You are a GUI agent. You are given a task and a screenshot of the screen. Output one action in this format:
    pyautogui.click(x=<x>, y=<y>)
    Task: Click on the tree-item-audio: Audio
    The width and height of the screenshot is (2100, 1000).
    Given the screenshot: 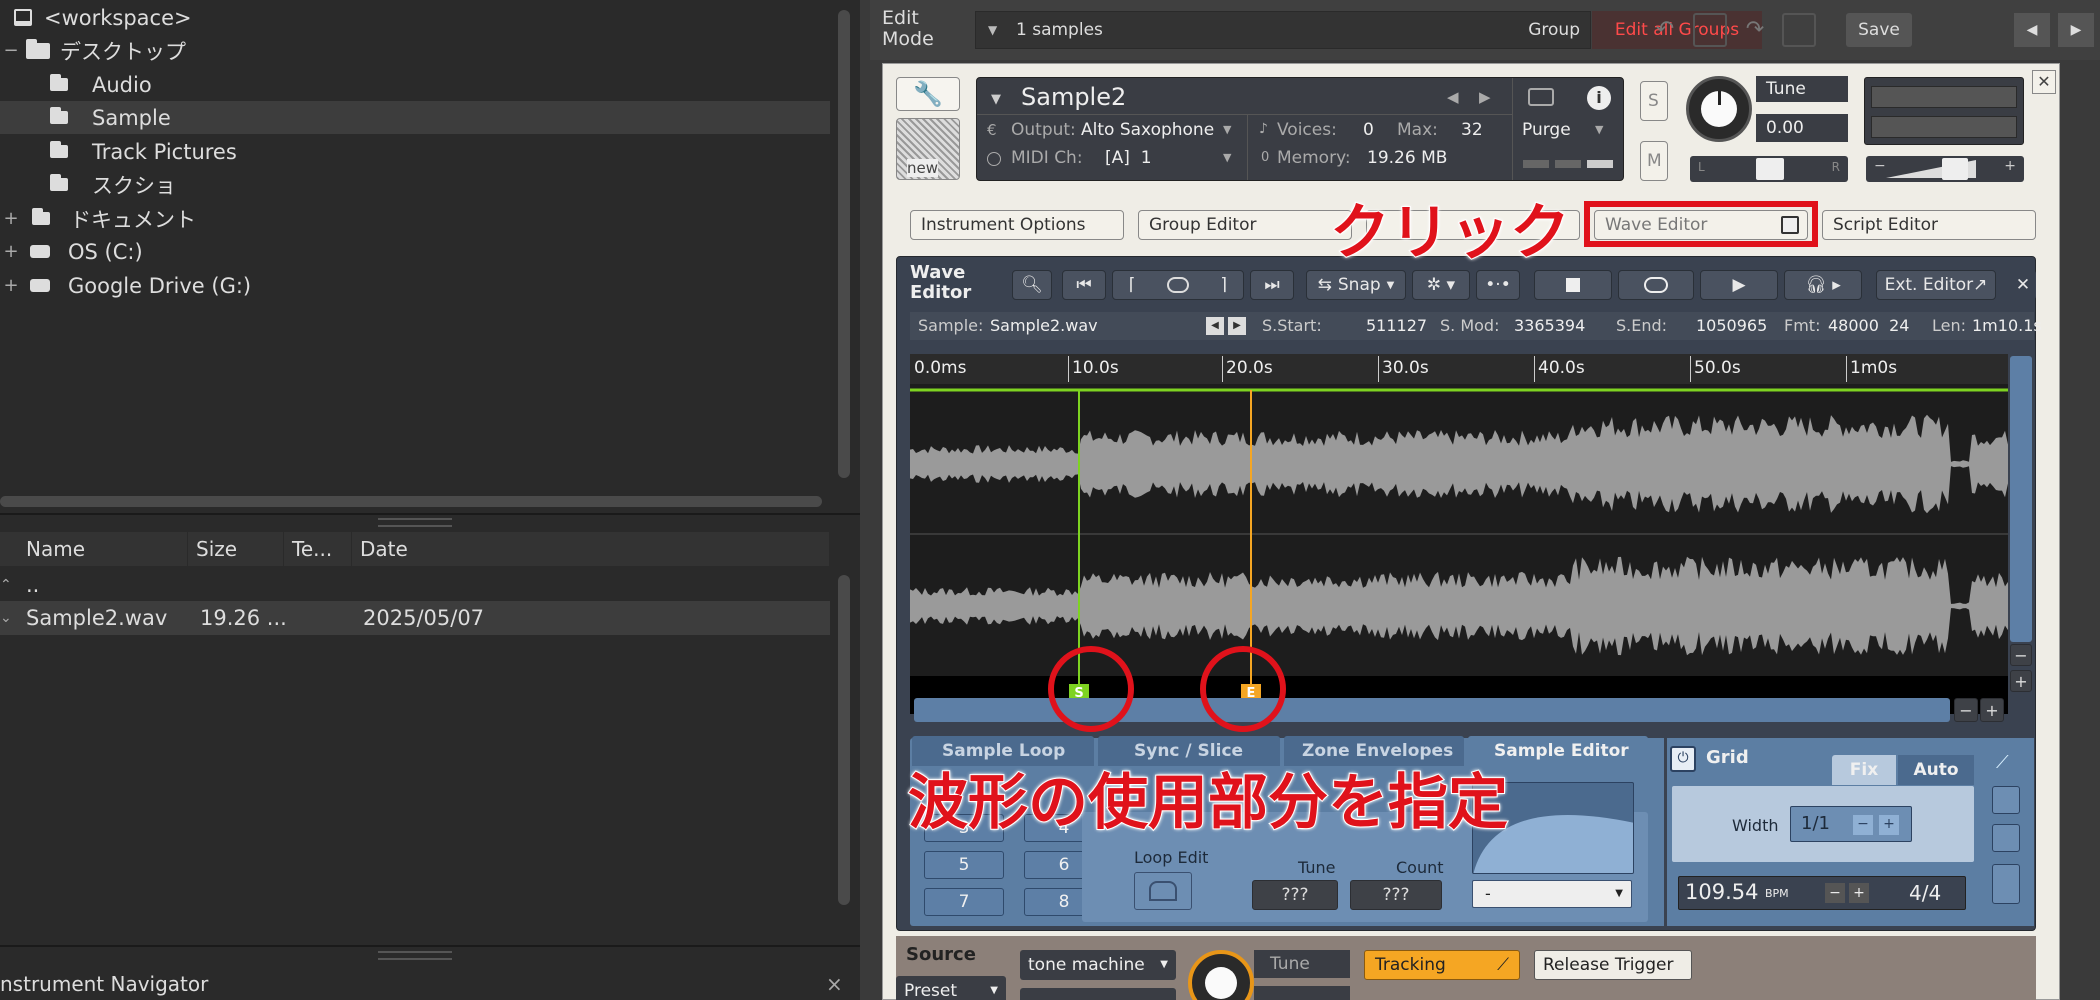 What is the action you would take?
    pyautogui.click(x=415, y=84)
    